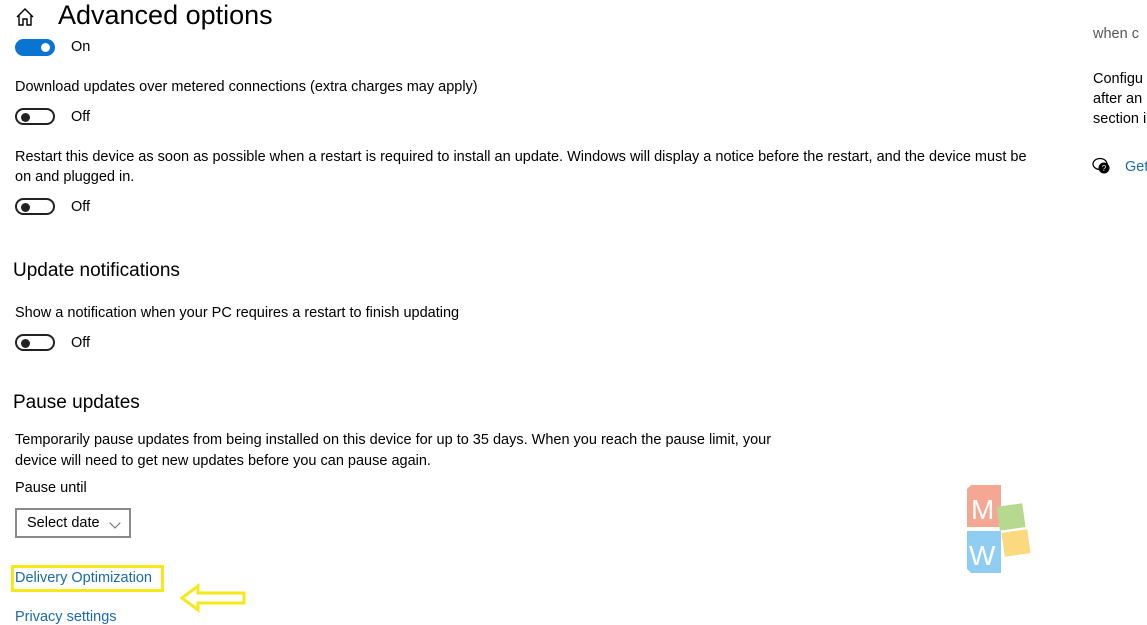 The width and height of the screenshot is (1147, 625). What do you see at coordinates (51, 488) in the screenshot?
I see `pause-until-label: Pause until` at bounding box center [51, 488].